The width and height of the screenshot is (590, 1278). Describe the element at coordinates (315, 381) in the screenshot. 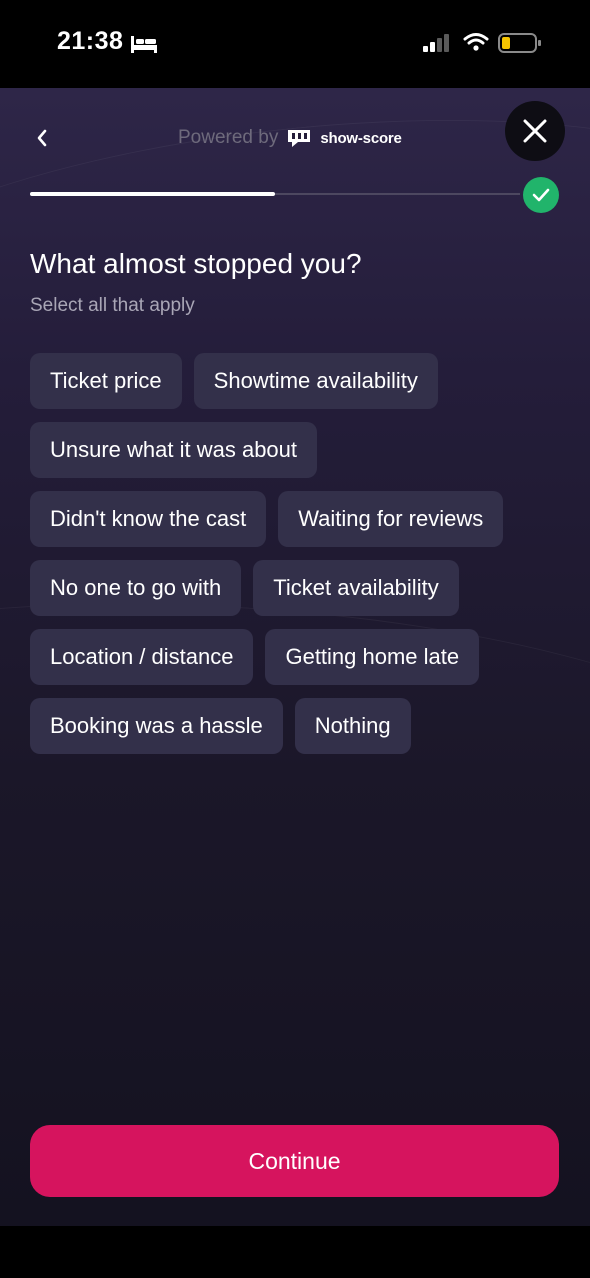

I see `option-chip: Showtime availability` at that location.